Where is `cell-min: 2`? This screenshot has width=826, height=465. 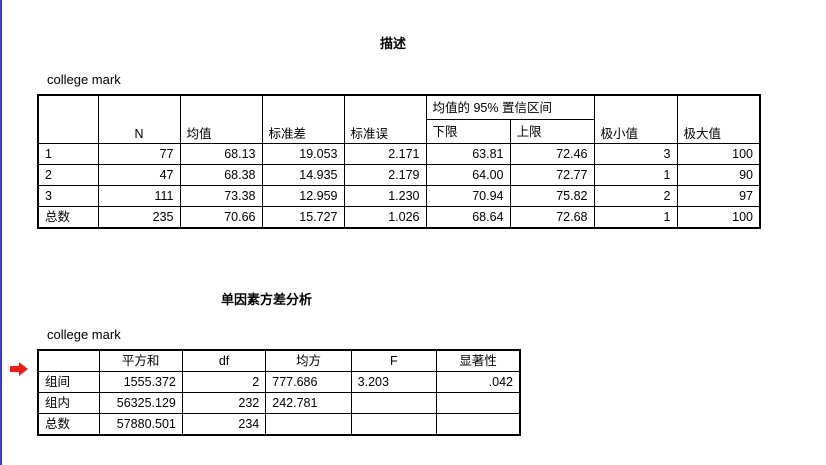
cell-min: 2 is located at coordinates (635, 196).